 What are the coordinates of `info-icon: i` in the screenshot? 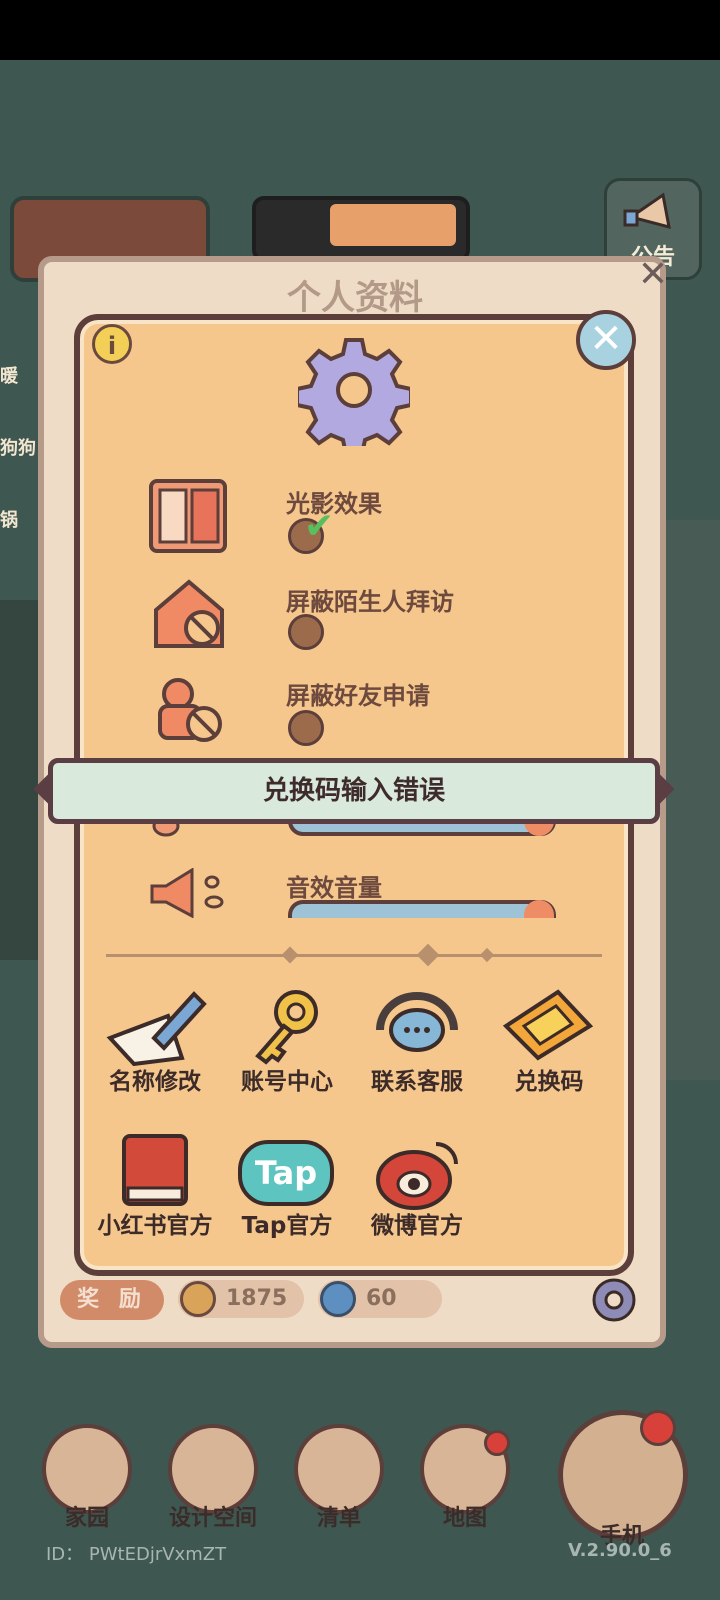 It's located at (112, 344).